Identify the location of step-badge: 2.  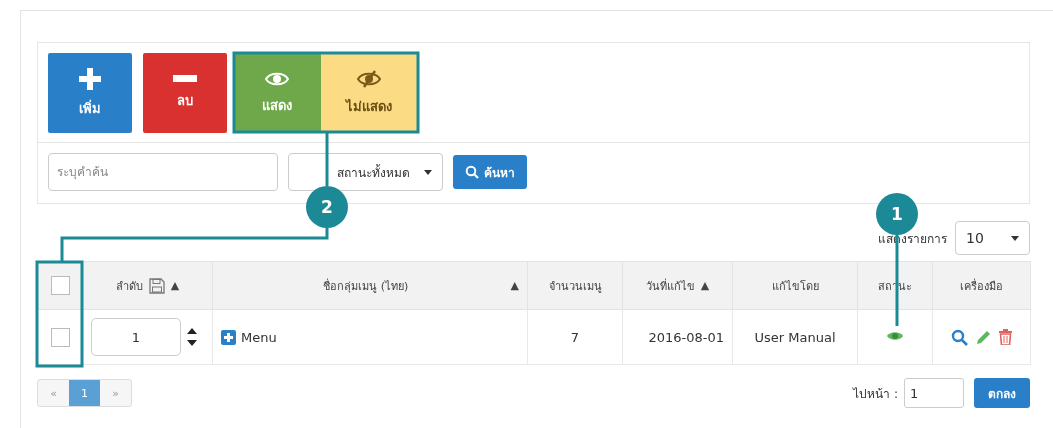
(327, 207).